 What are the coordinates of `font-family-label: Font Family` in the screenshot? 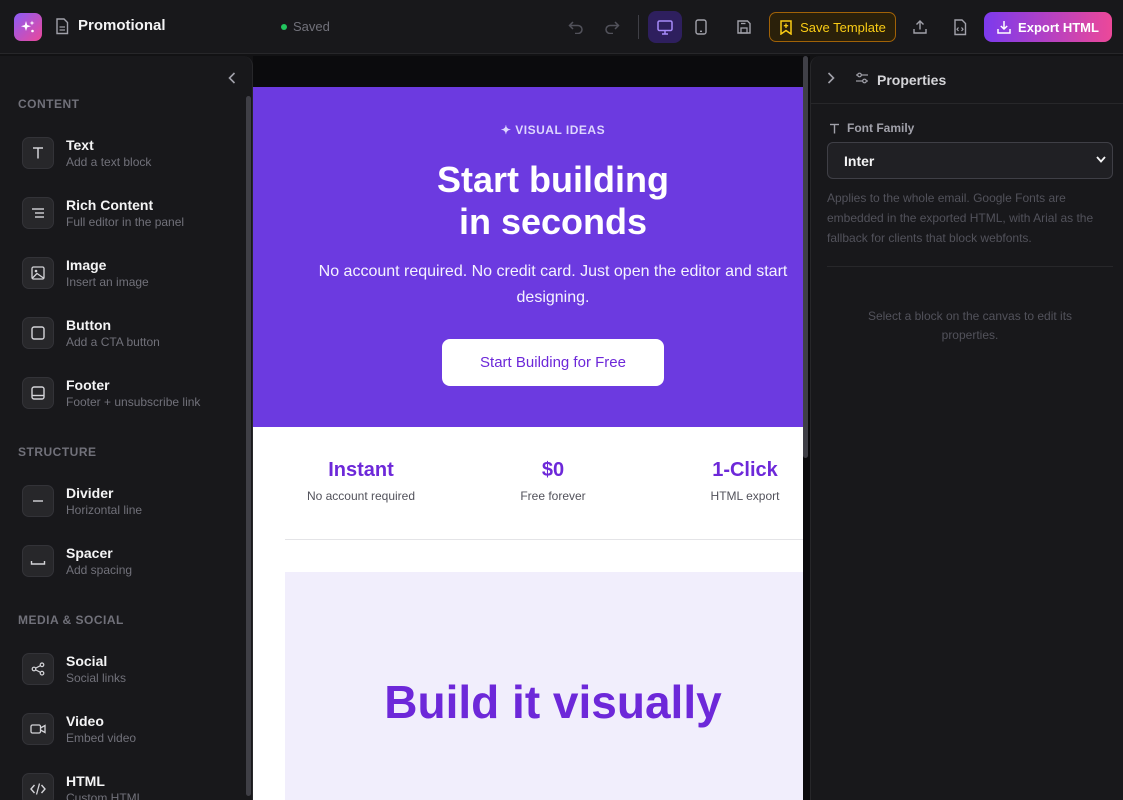 It's located at (871, 128).